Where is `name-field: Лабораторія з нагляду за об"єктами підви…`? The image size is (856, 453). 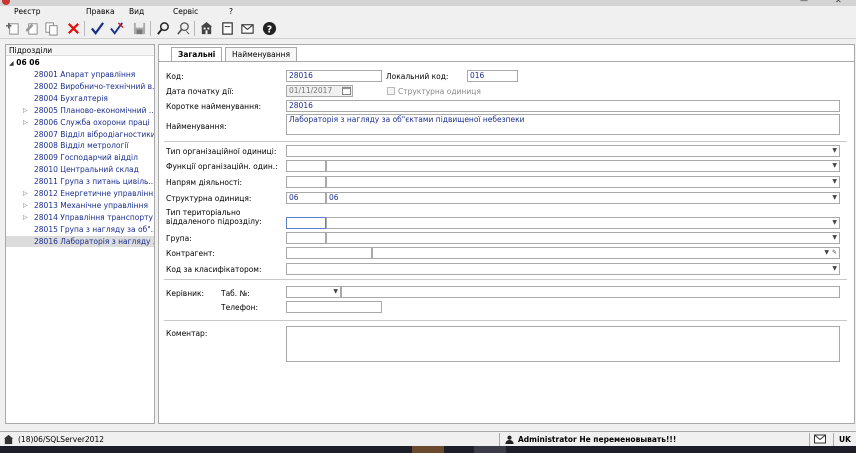 name-field: Лабораторія з нагляду за об"єктами підви… is located at coordinates (563, 124).